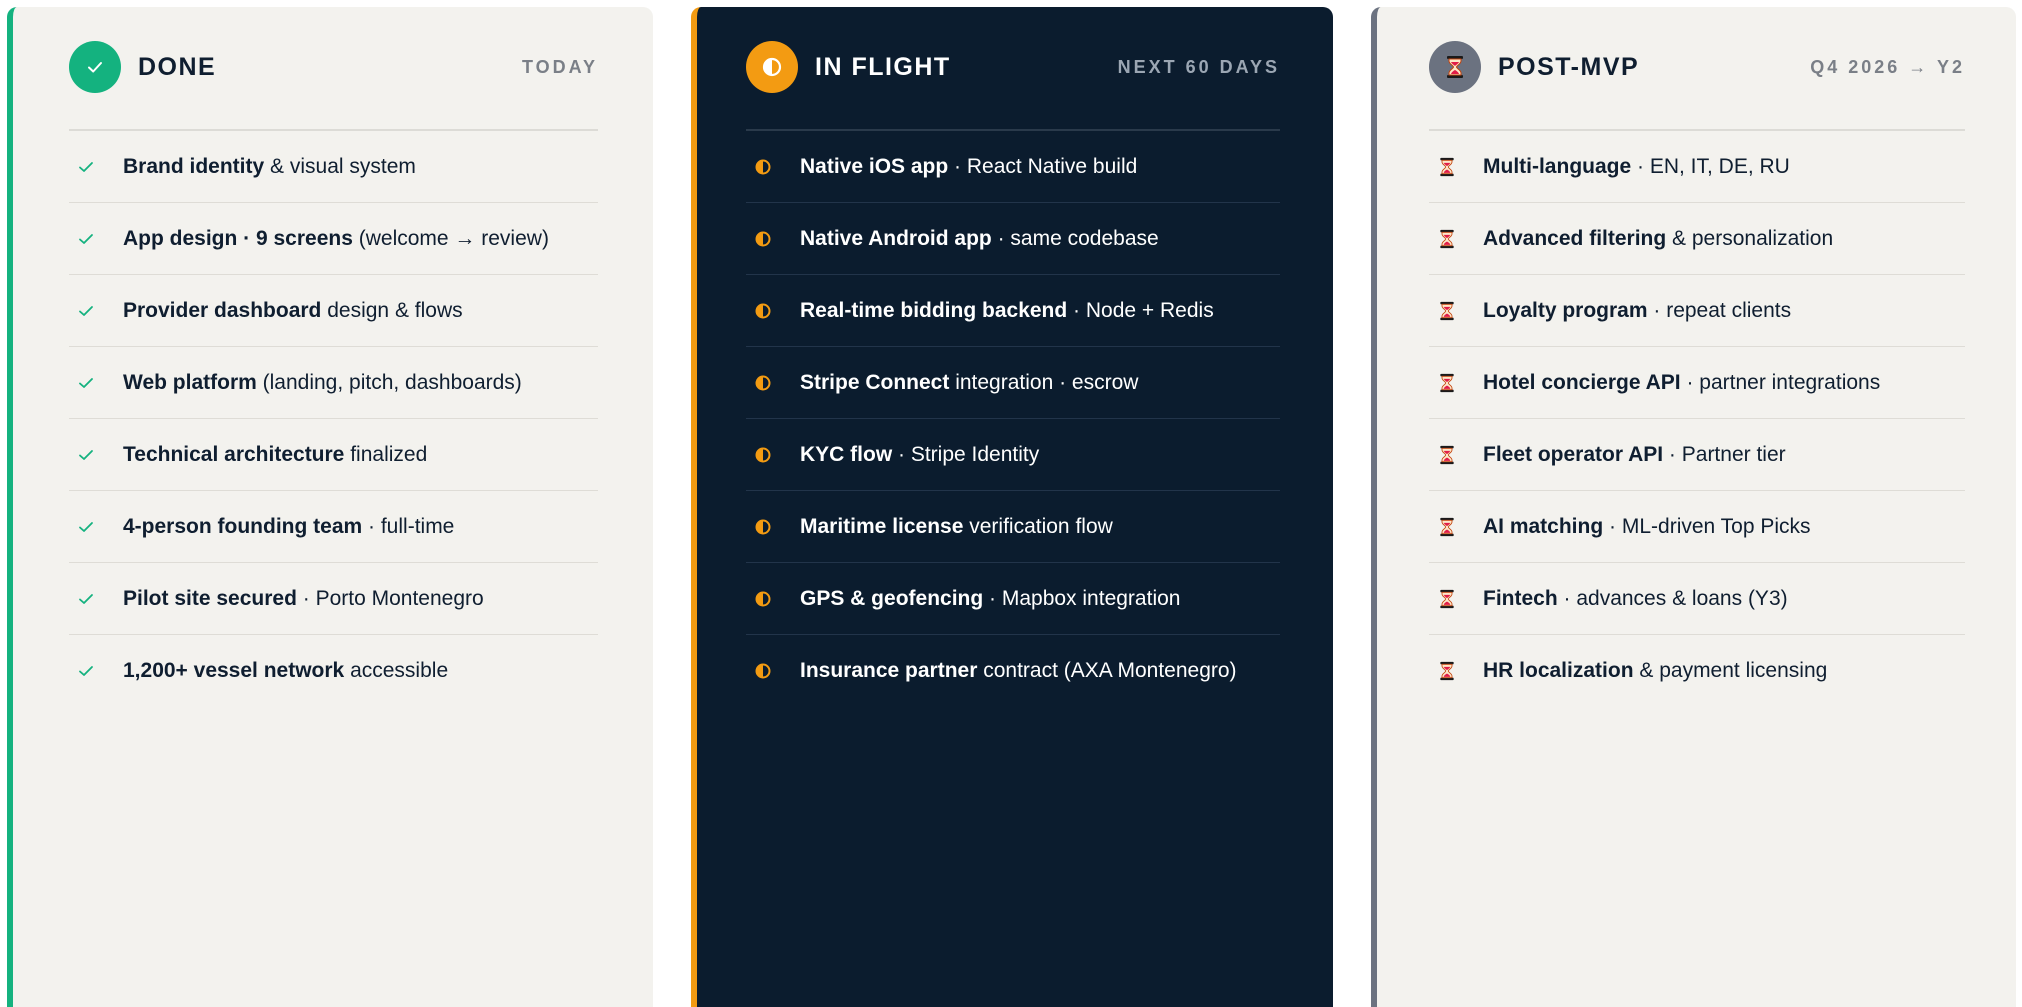 The height and width of the screenshot is (1007, 2022). Describe the element at coordinates (1582, 382) in the screenshot. I see `item-title: Hotel concierge API` at that location.